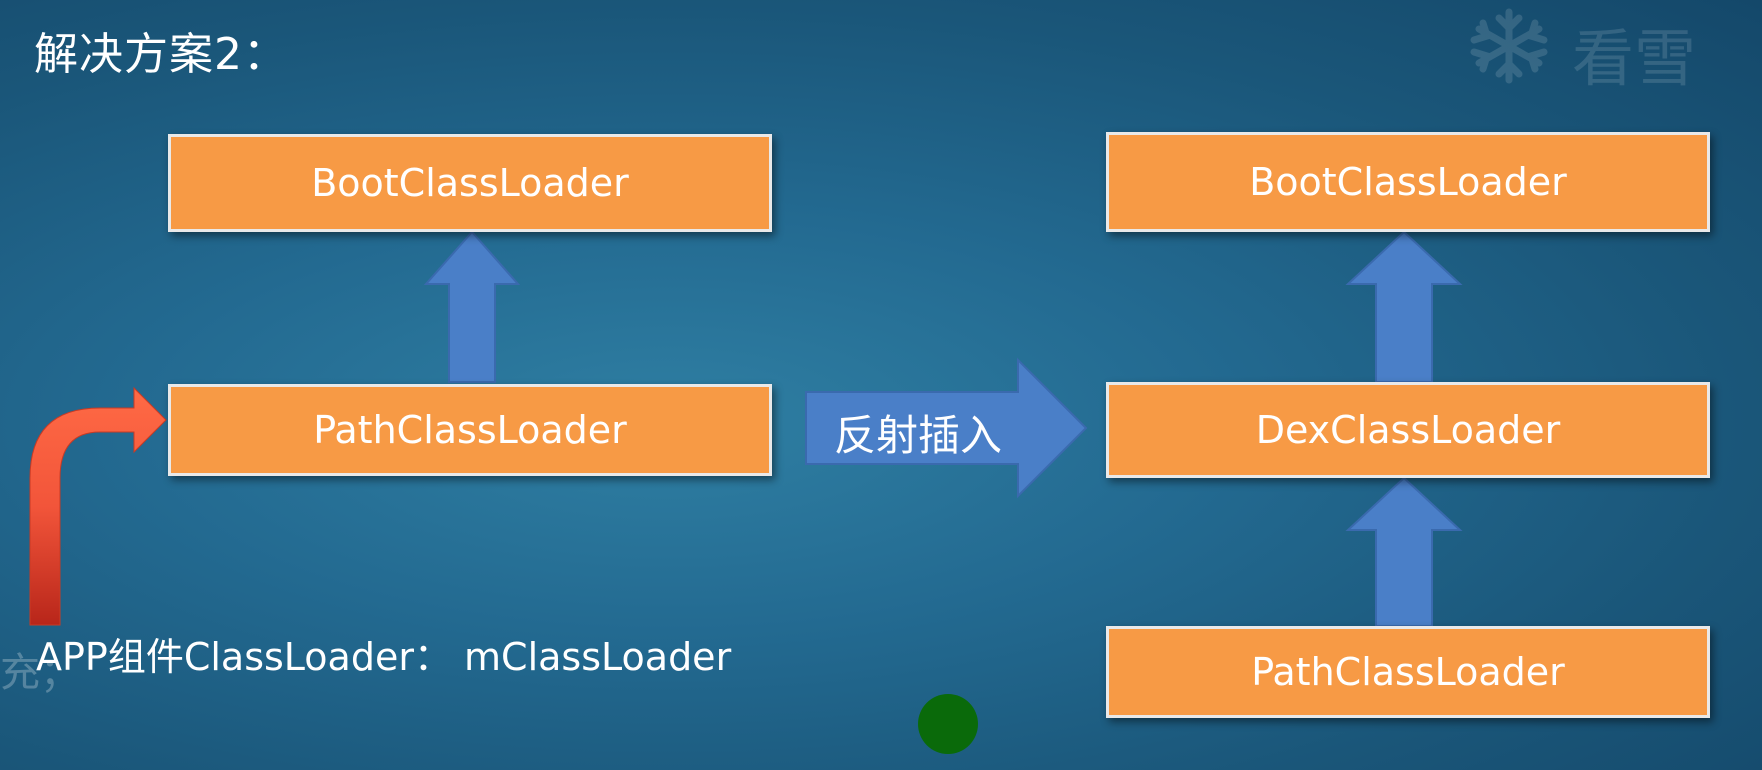 The width and height of the screenshot is (1762, 770). I want to click on app-class-loader-label: APP组件ClassLoader： mClassLoader, so click(384, 657).